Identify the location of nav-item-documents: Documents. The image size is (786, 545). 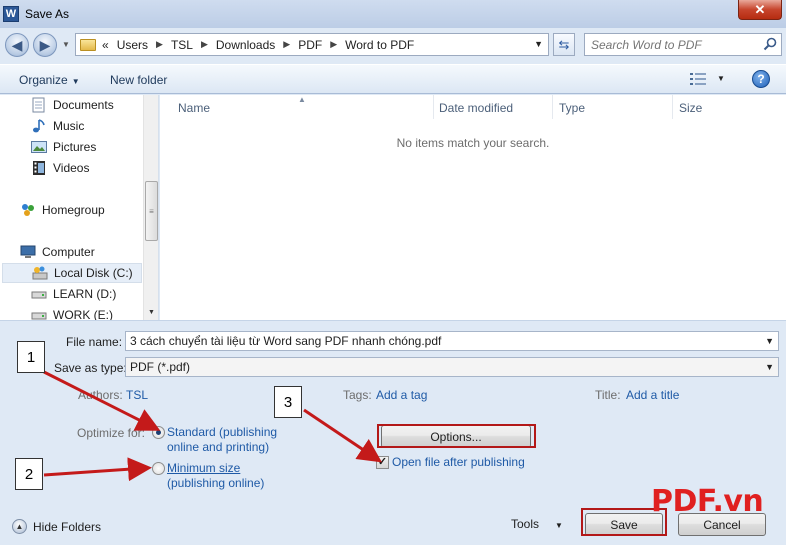
(72, 105).